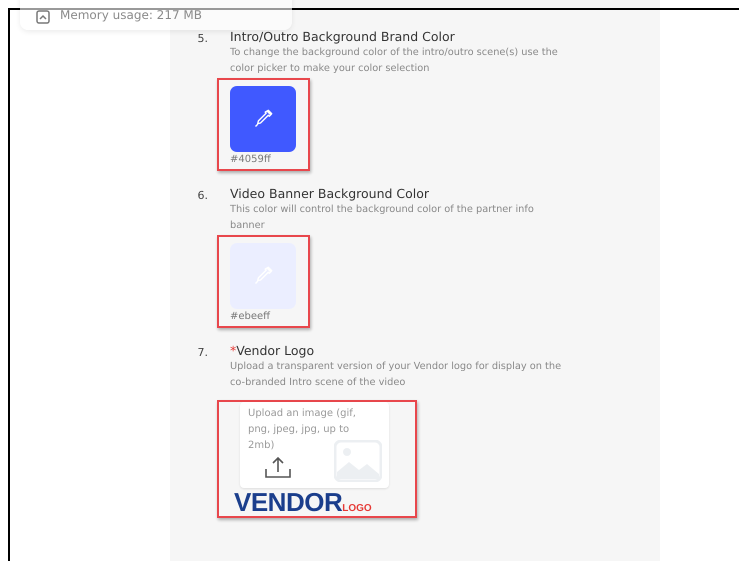 This screenshot has width=739, height=561. Describe the element at coordinates (131, 15) in the screenshot. I see `memory-usage-text: Memory usage: 217 MB` at that location.